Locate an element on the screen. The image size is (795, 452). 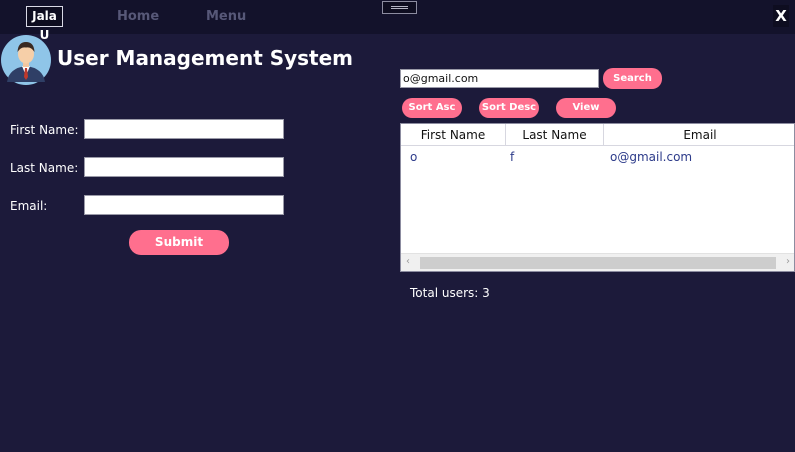
last-name-input is located at coordinates (184, 167).